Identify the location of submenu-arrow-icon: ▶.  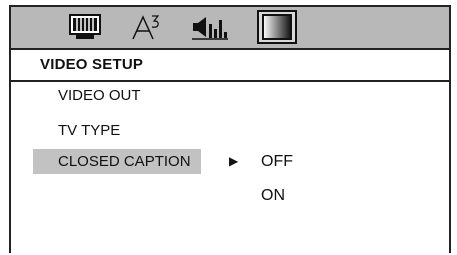
(234, 161).